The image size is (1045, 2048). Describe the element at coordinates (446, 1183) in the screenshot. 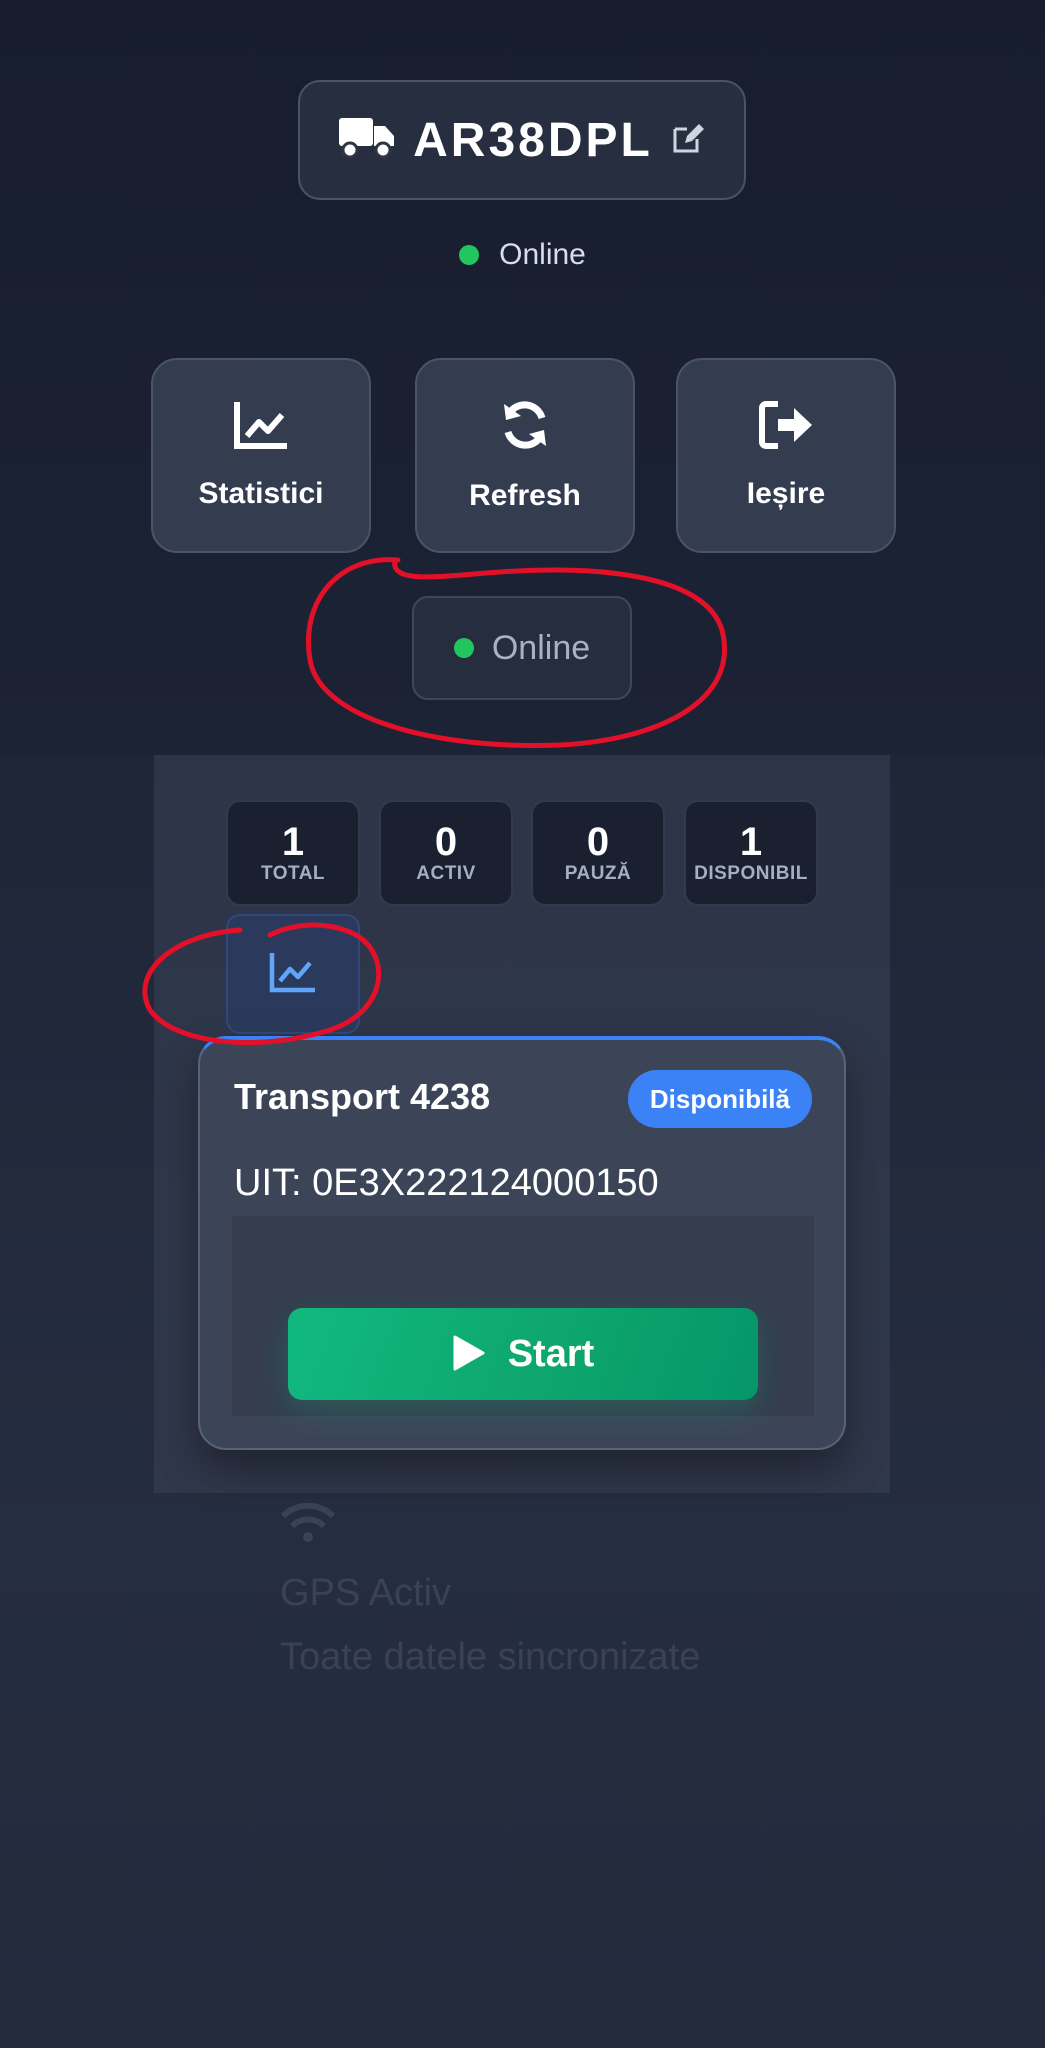

I see `uit-code: UIT: 0E3X222124000150` at that location.